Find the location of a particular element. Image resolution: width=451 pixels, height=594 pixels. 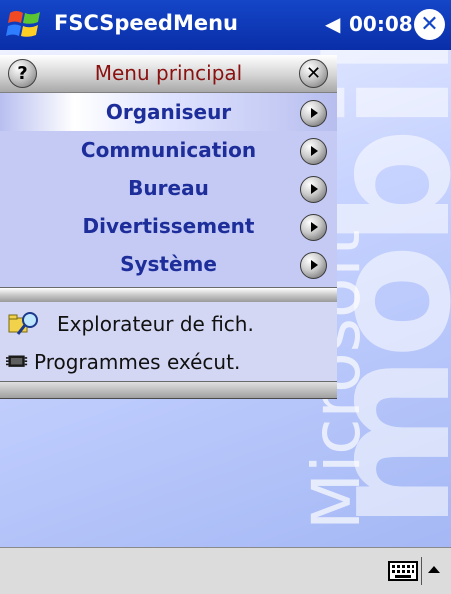

menu-bottom-bar is located at coordinates (168, 390).